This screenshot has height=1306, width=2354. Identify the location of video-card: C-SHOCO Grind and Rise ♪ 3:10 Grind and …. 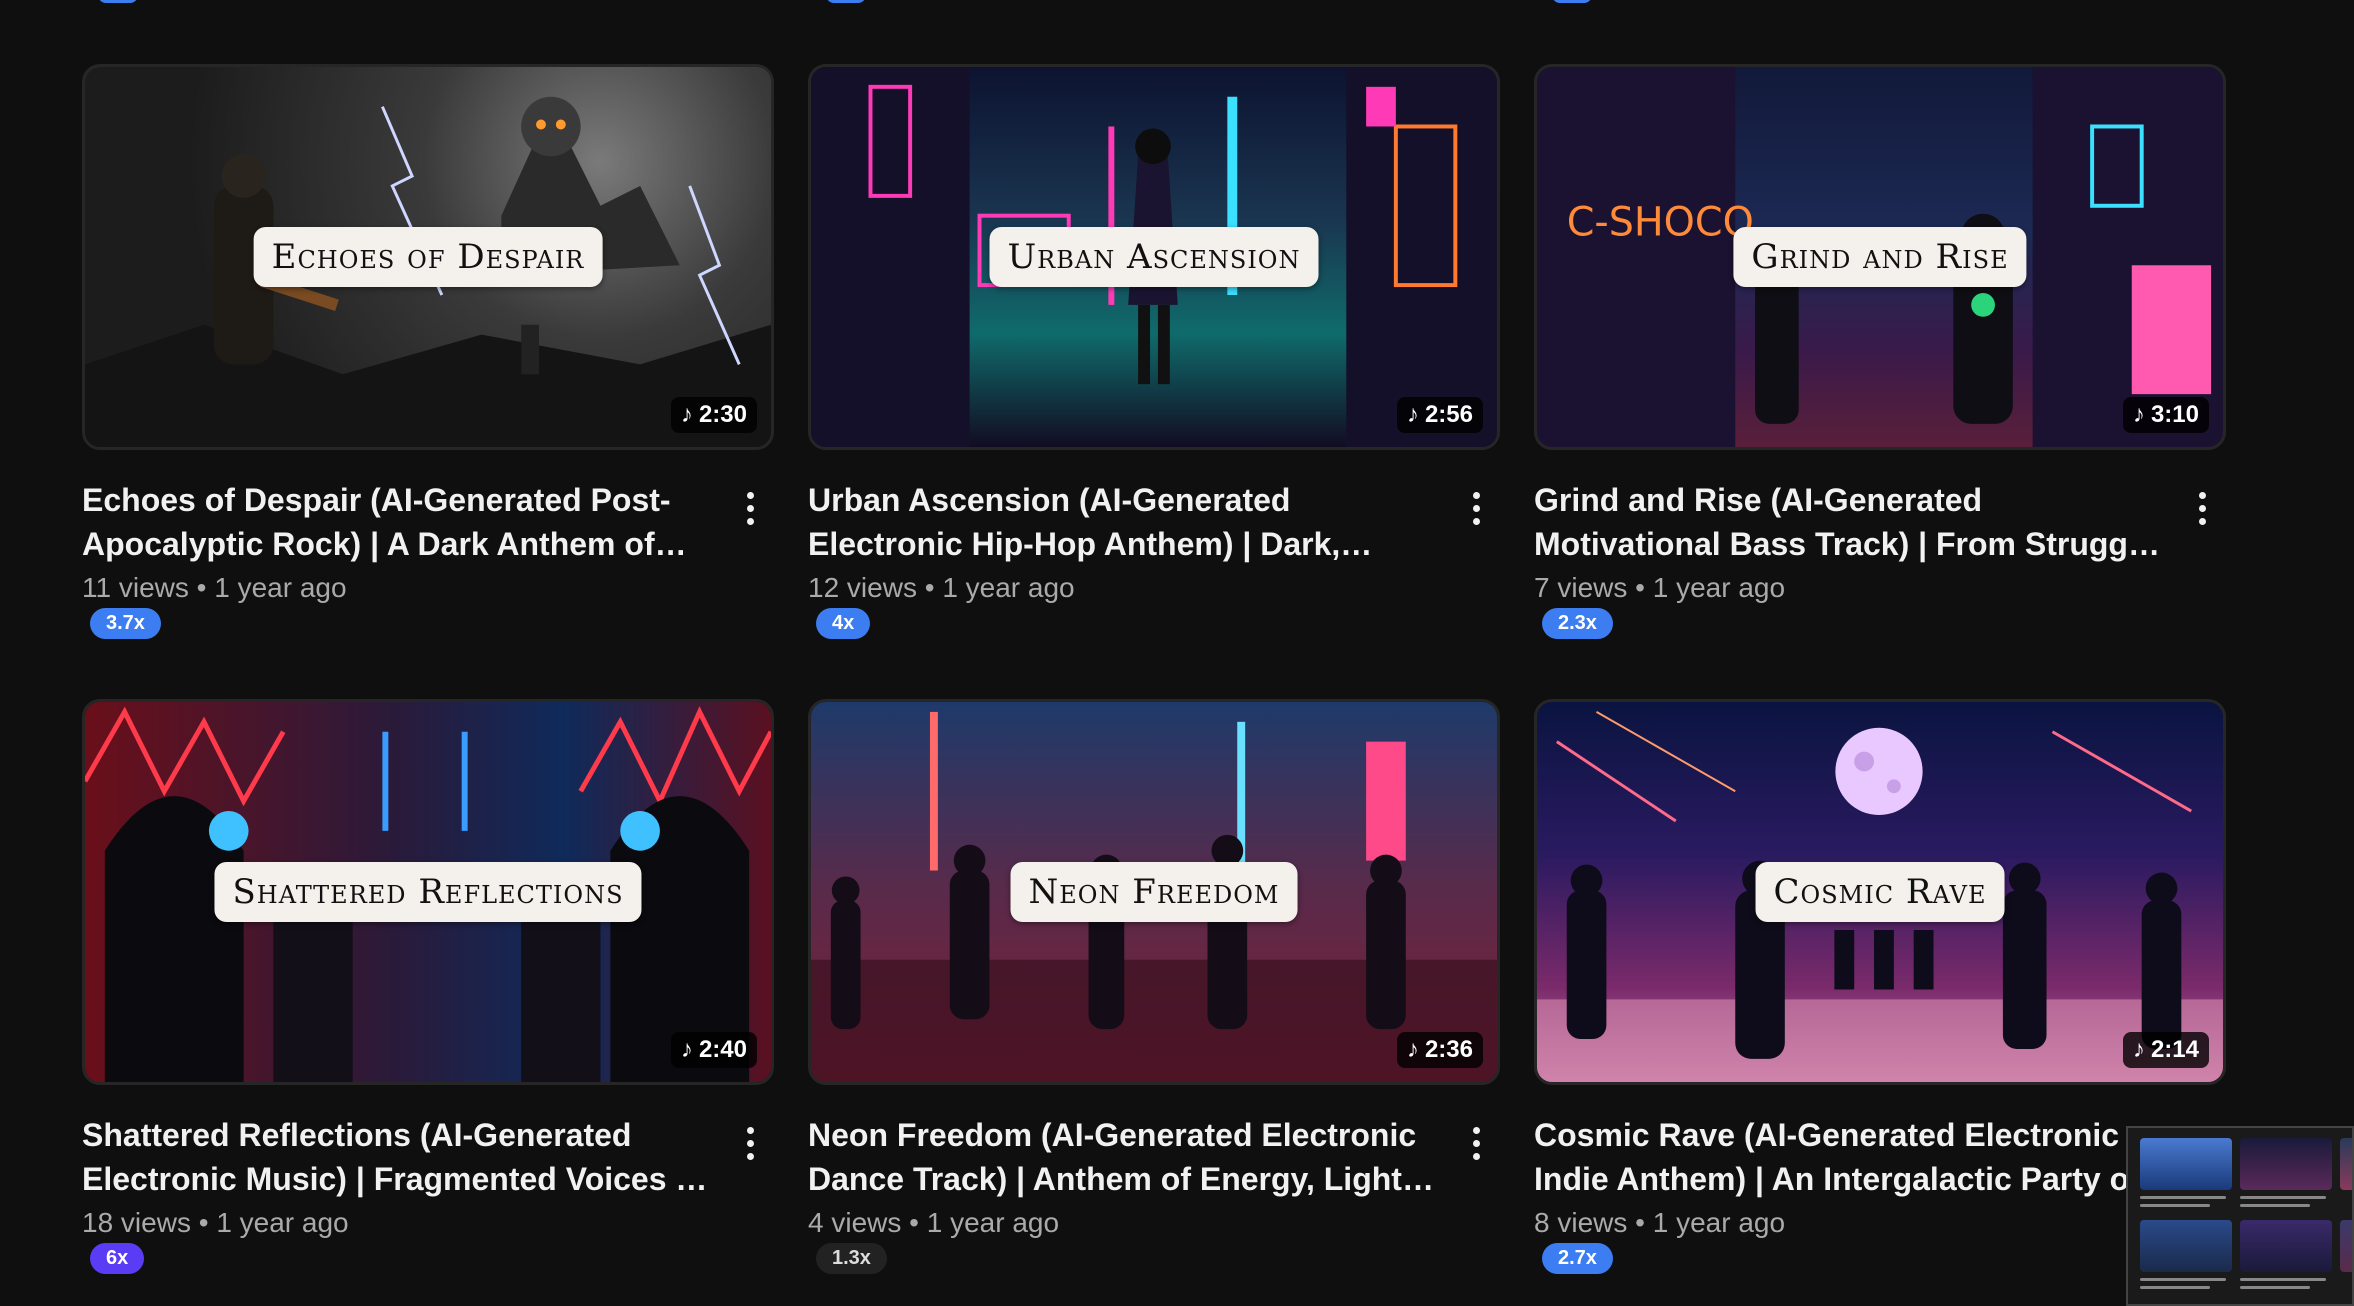
(1880, 351).